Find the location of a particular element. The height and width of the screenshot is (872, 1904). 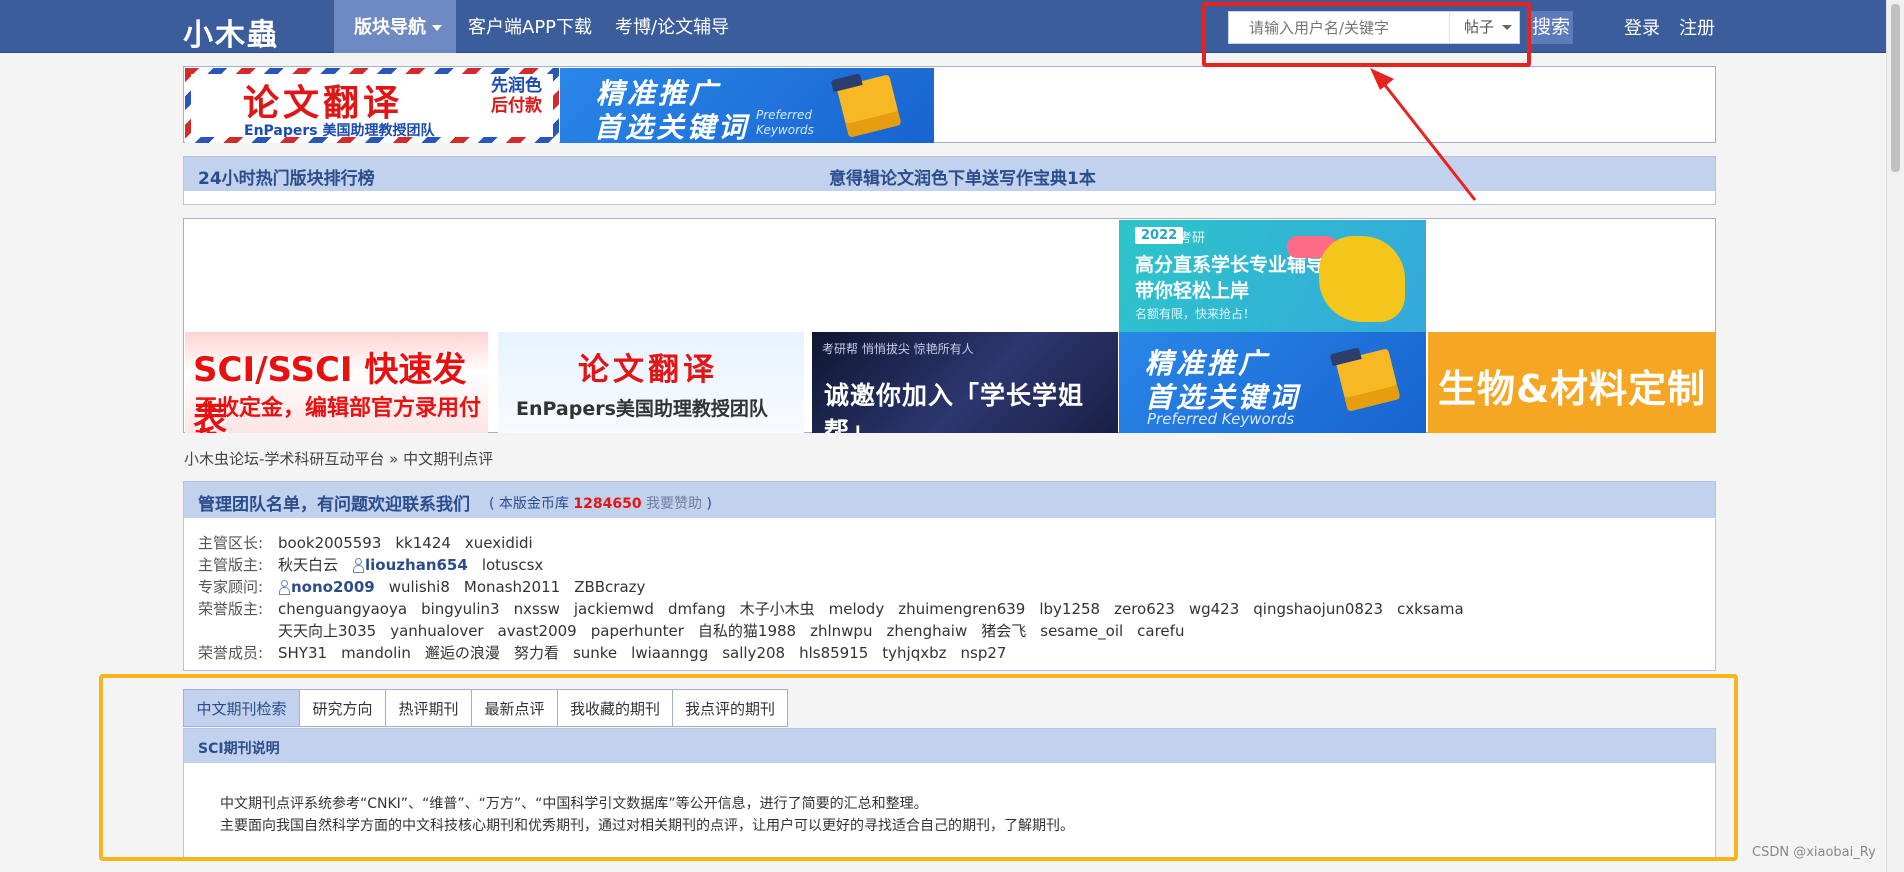

annotation-arrow is located at coordinates (1423, 134).